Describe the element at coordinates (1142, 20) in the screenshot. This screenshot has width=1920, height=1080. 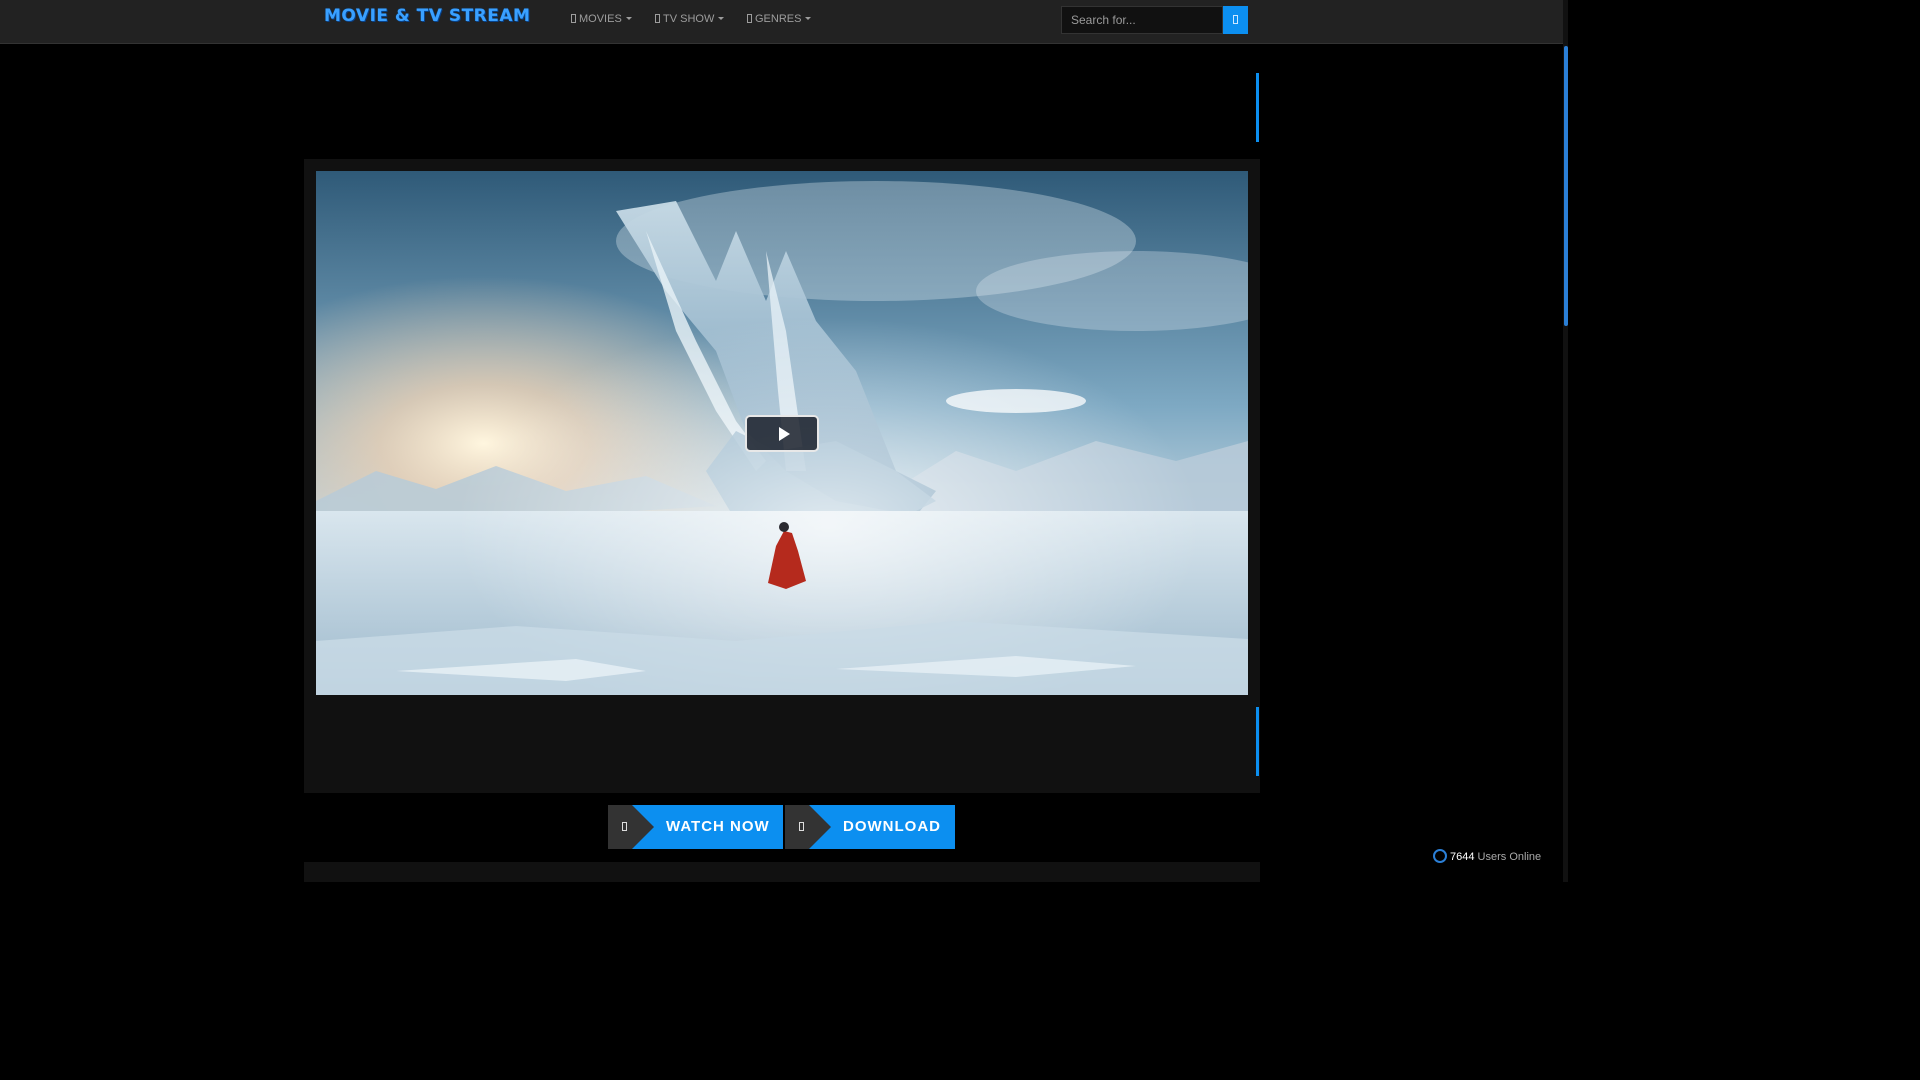
I see `search-input` at that location.